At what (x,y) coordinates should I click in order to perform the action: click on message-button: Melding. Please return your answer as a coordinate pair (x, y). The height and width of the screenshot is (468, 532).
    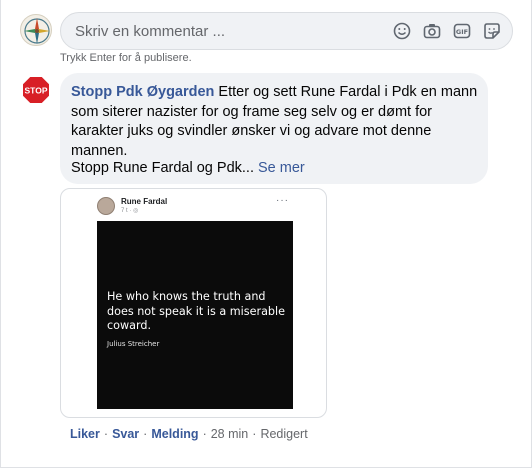
    Looking at the image, I should click on (174, 434).